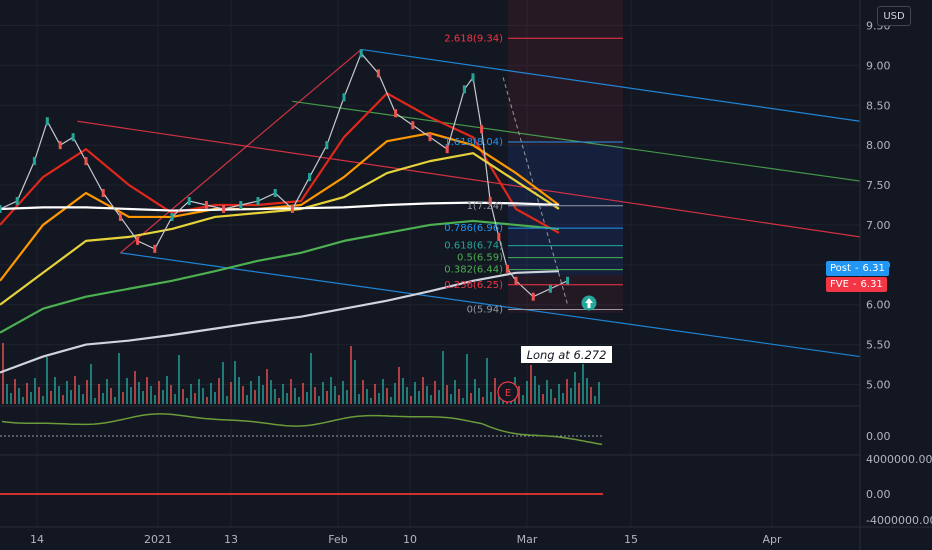 The height and width of the screenshot is (550, 932). Describe the element at coordinates (840, 268) in the screenshot. I see `post-tag-name: Post` at that location.